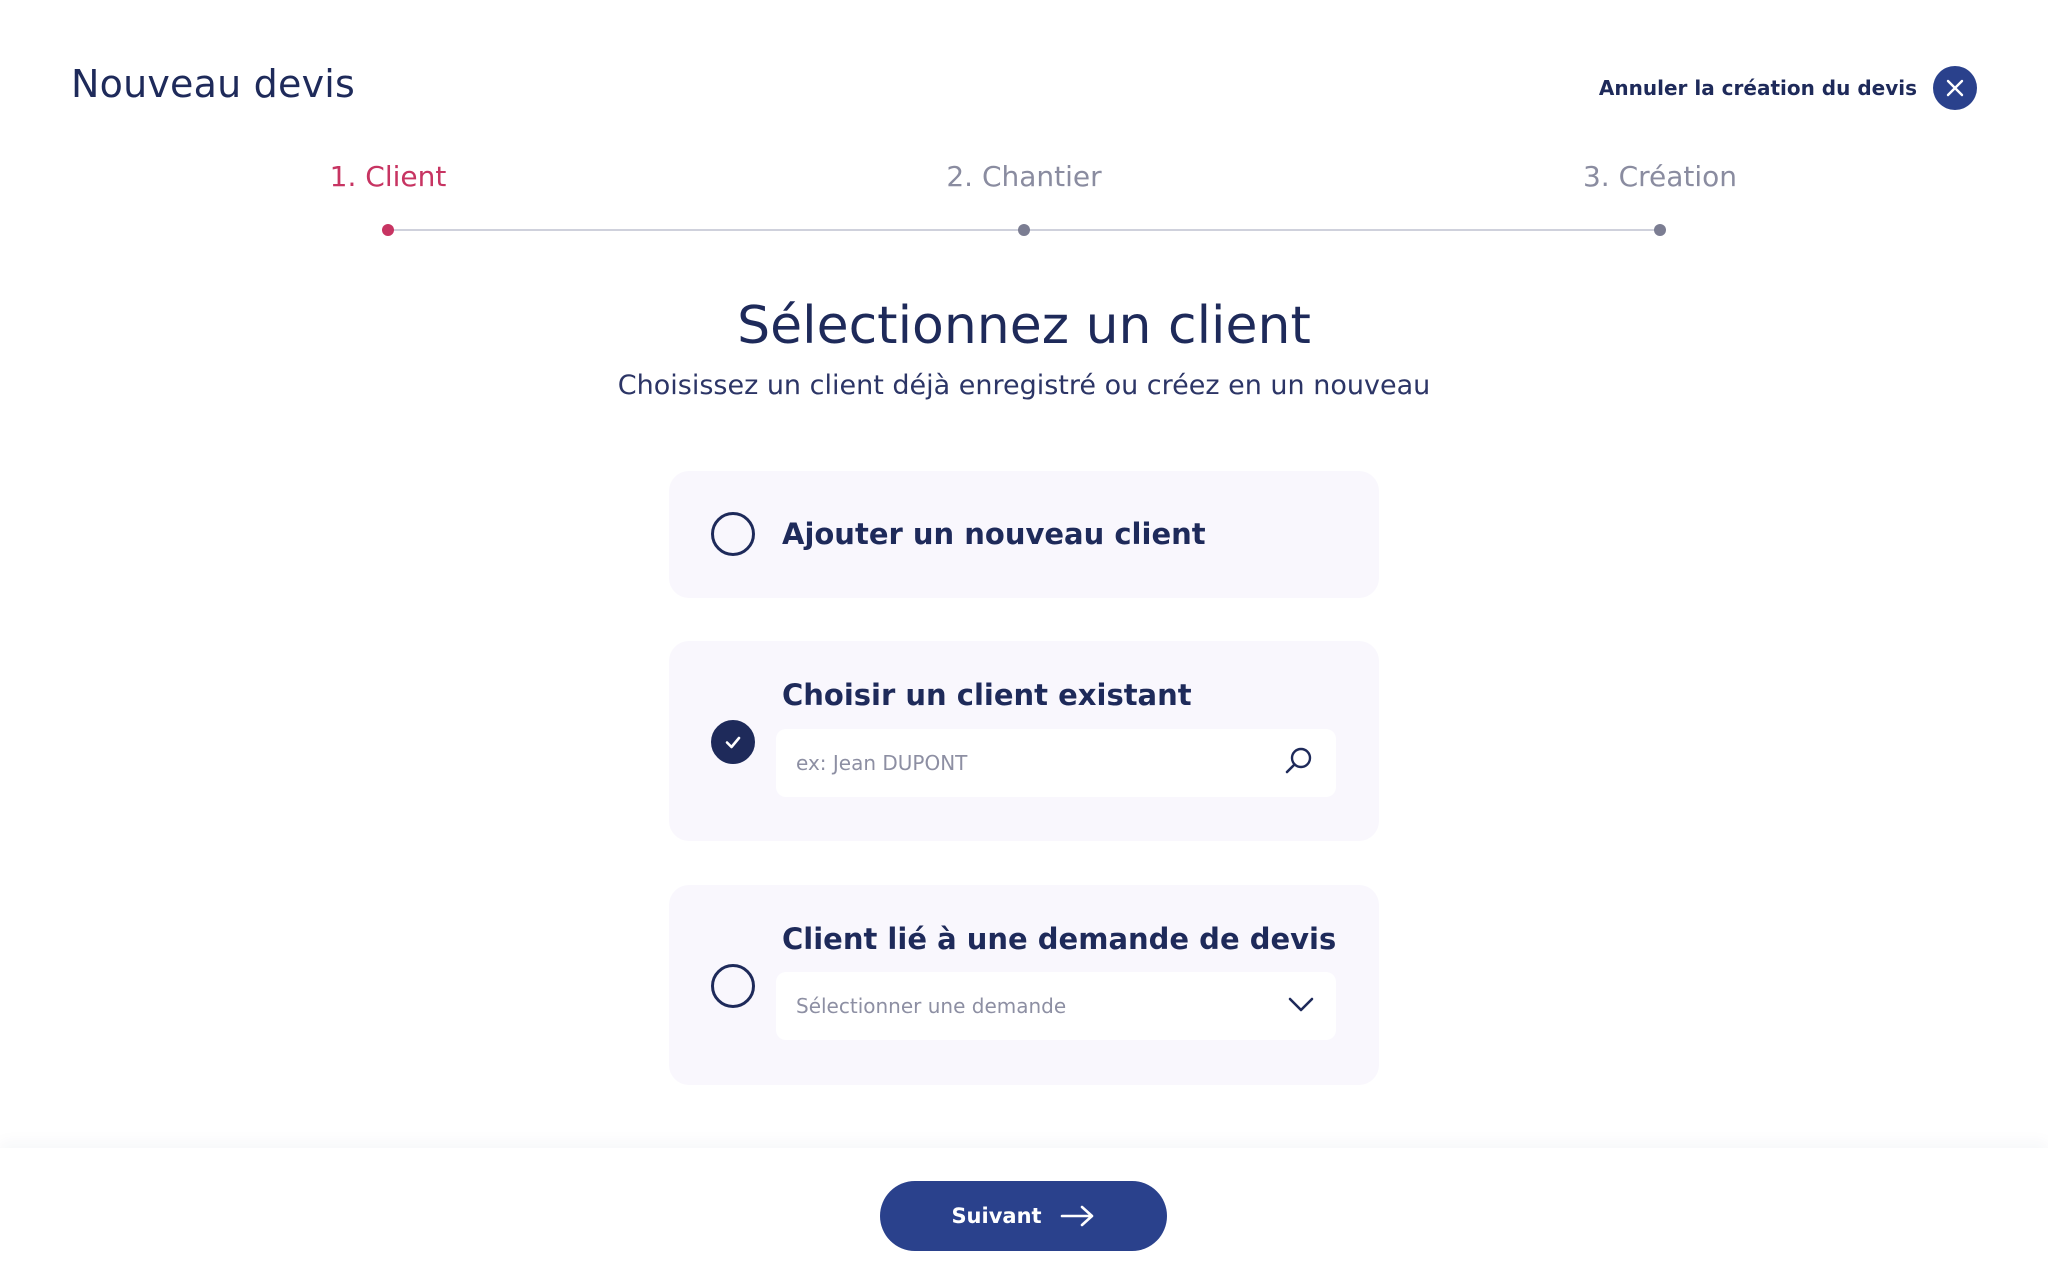  Describe the element at coordinates (1299, 763) in the screenshot. I see `search-icon` at that location.